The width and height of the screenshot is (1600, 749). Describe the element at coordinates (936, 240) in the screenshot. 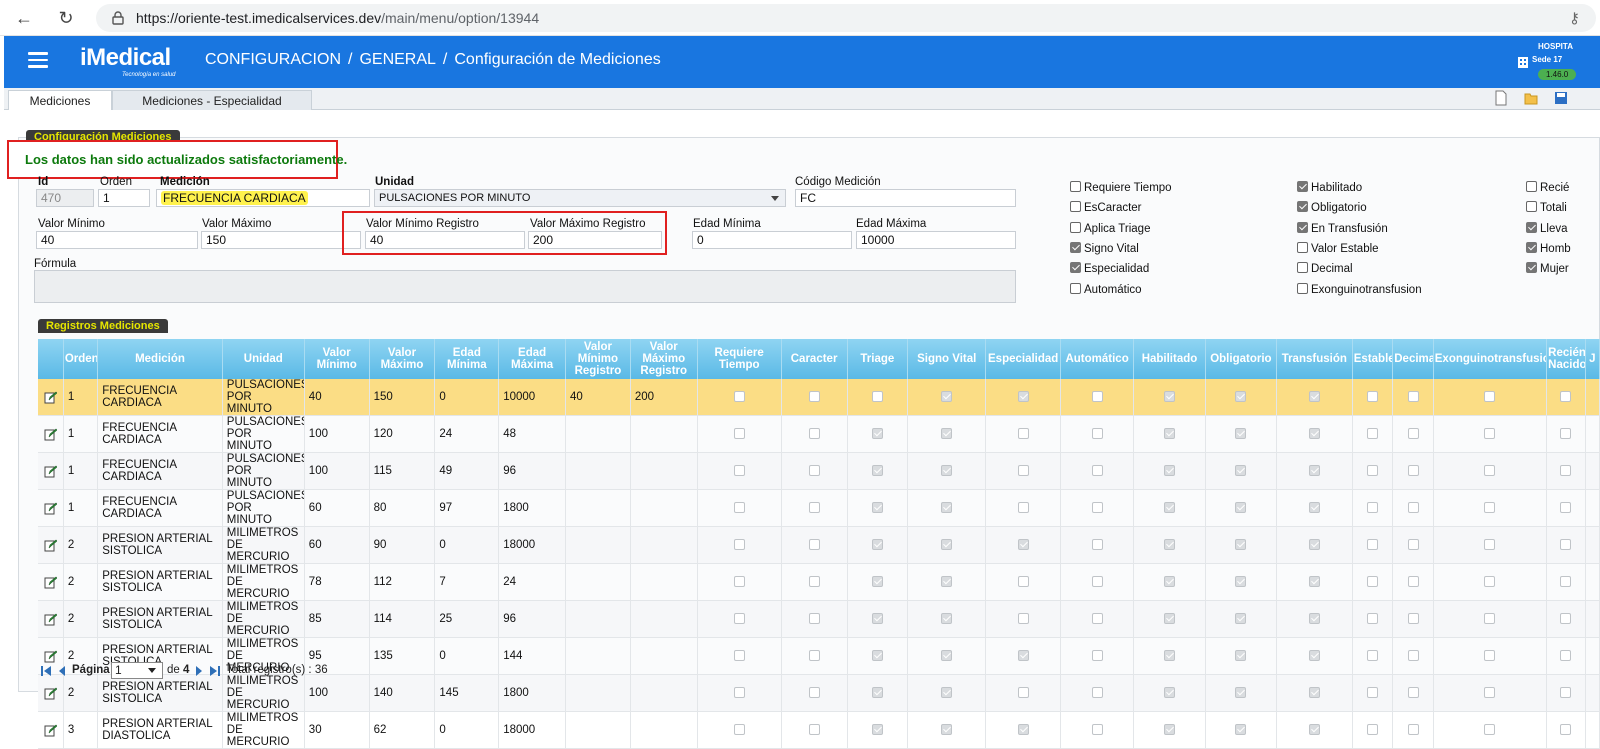

I see `edad-max-field: 10000` at that location.